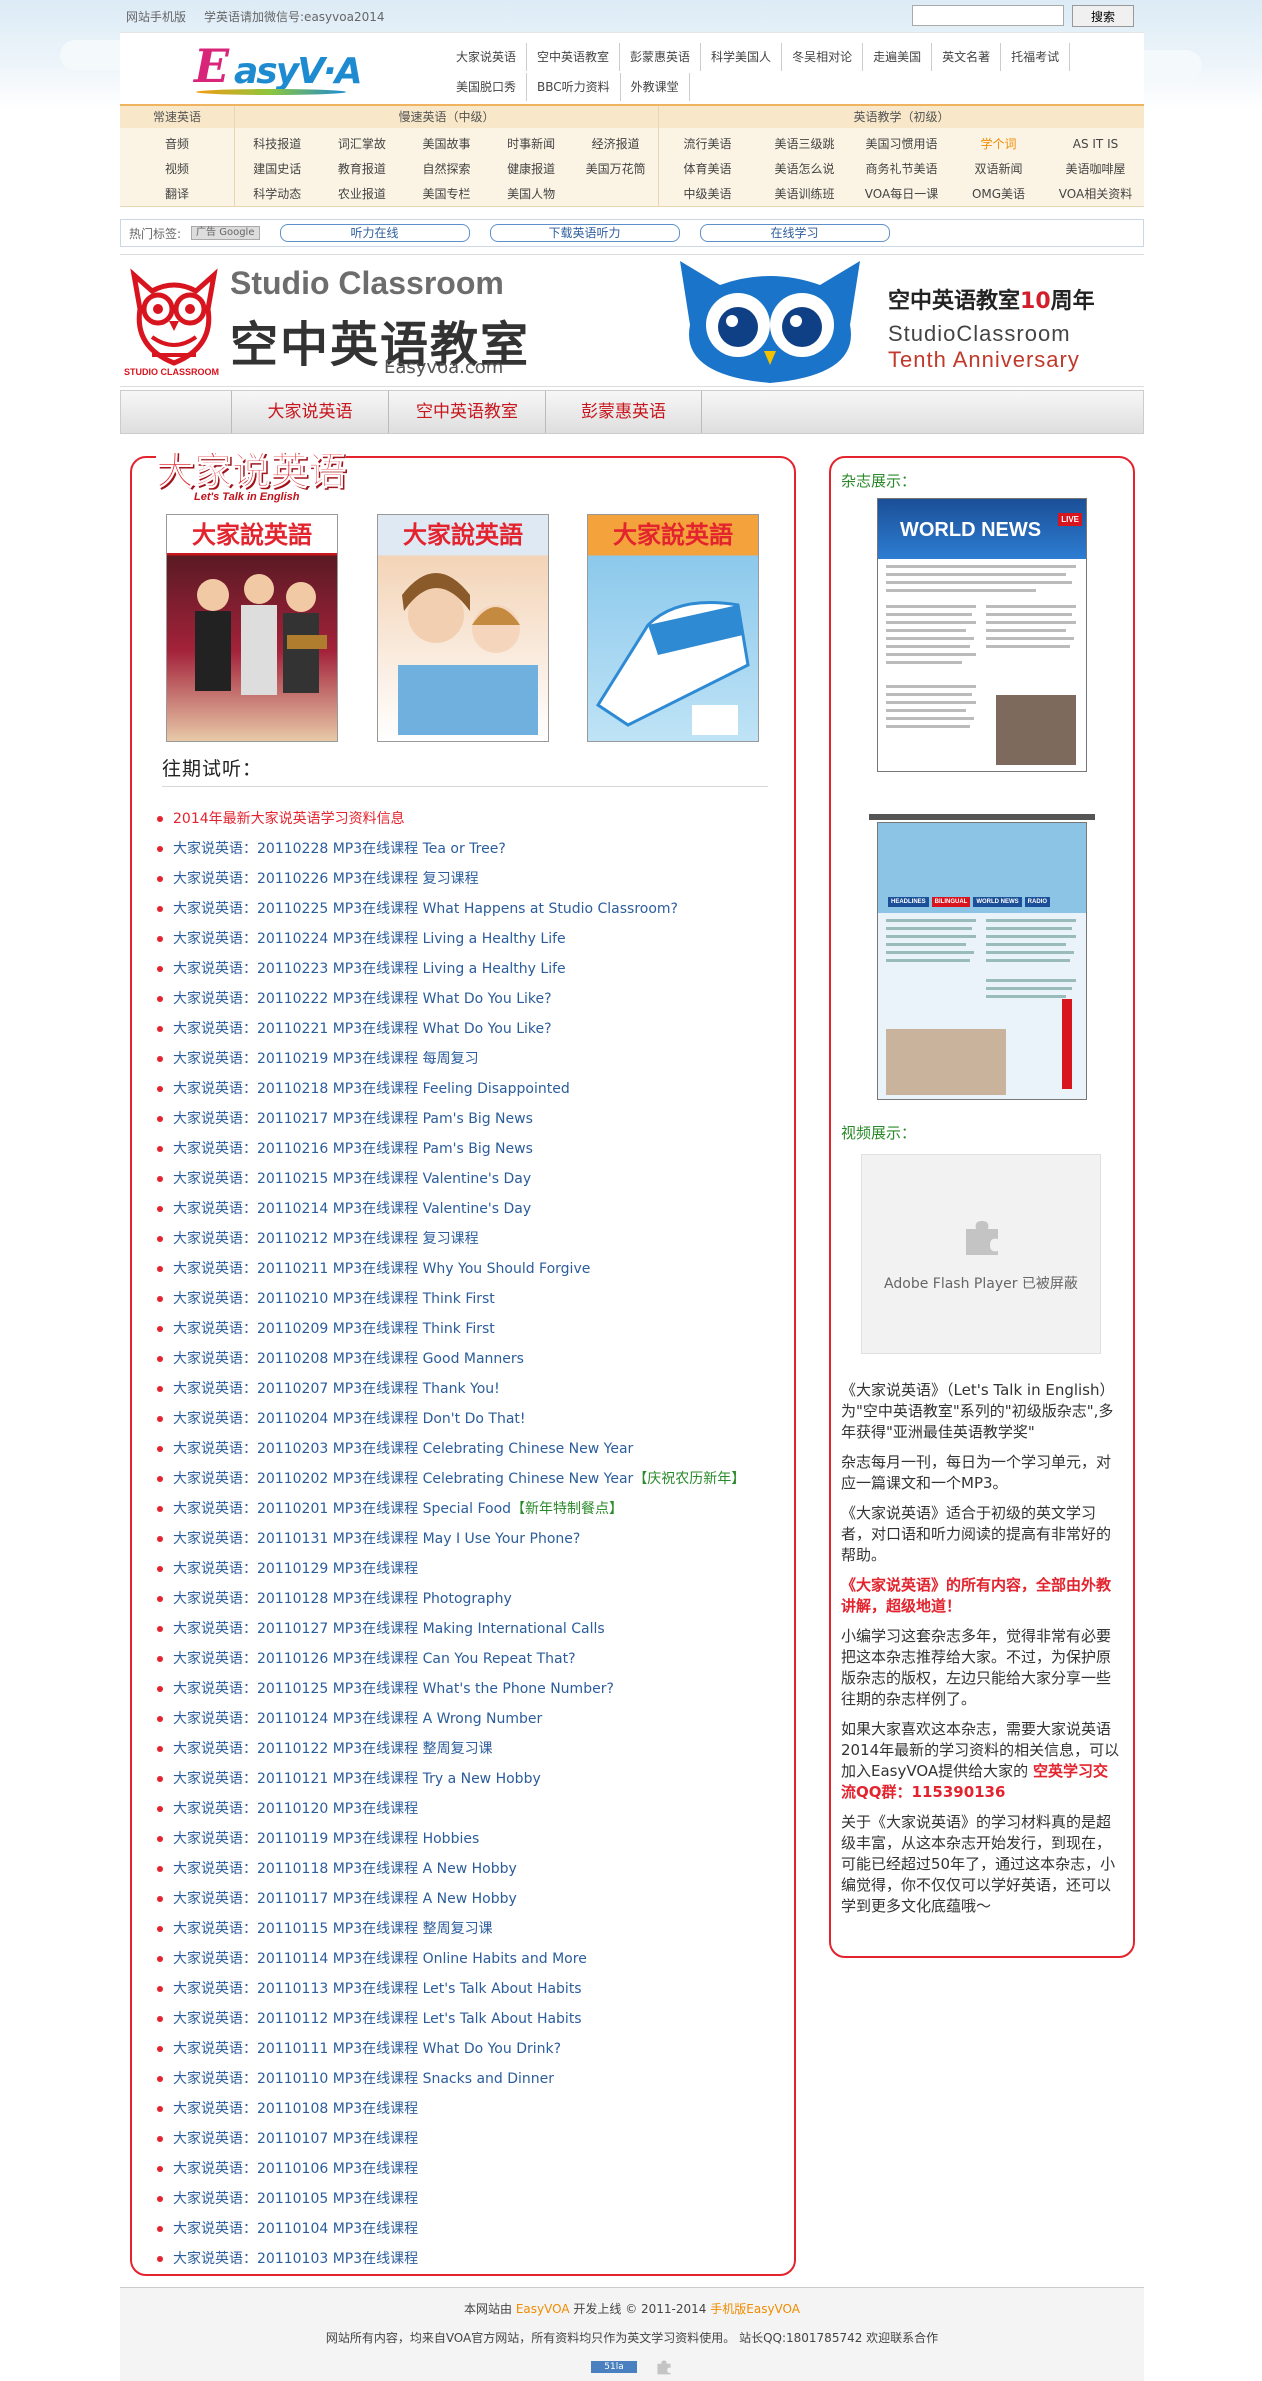 The height and width of the screenshot is (2381, 1262). What do you see at coordinates (353, 1149) in the screenshot?
I see `lesson-link: 大家说英语：20110216 MP3在线课程 Pam's Big News` at bounding box center [353, 1149].